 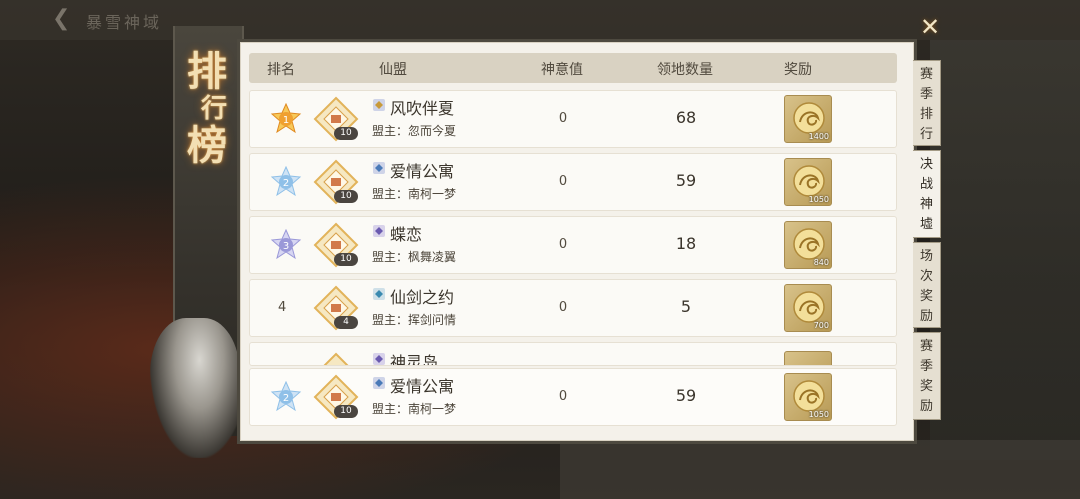 I want to click on close-button: ✕, so click(x=930, y=27).